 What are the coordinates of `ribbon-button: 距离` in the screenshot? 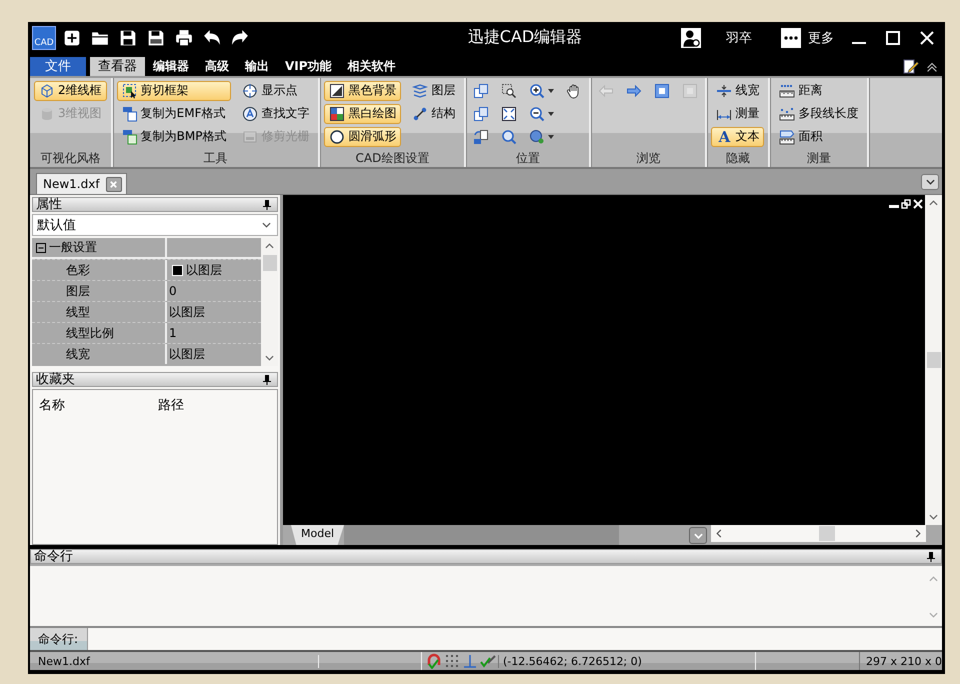 It's located at (819, 90).